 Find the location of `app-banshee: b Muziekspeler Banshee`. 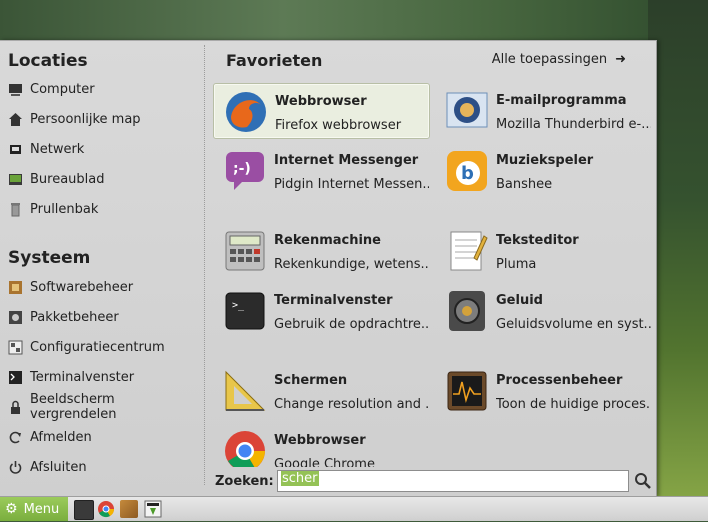

app-banshee: b Muziekspeler Banshee is located at coordinates (542, 170).